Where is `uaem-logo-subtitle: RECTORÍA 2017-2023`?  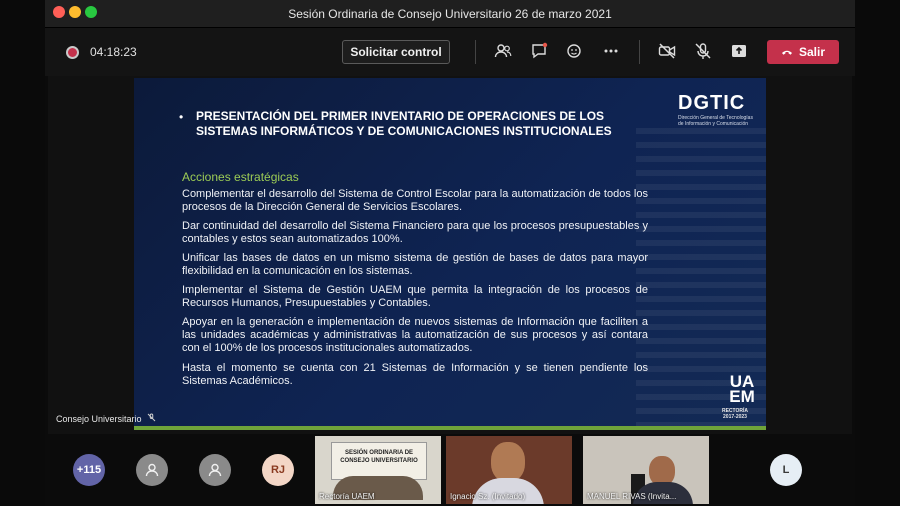
uaem-logo-subtitle: RECTORÍA 2017-2023 is located at coordinates (735, 414).